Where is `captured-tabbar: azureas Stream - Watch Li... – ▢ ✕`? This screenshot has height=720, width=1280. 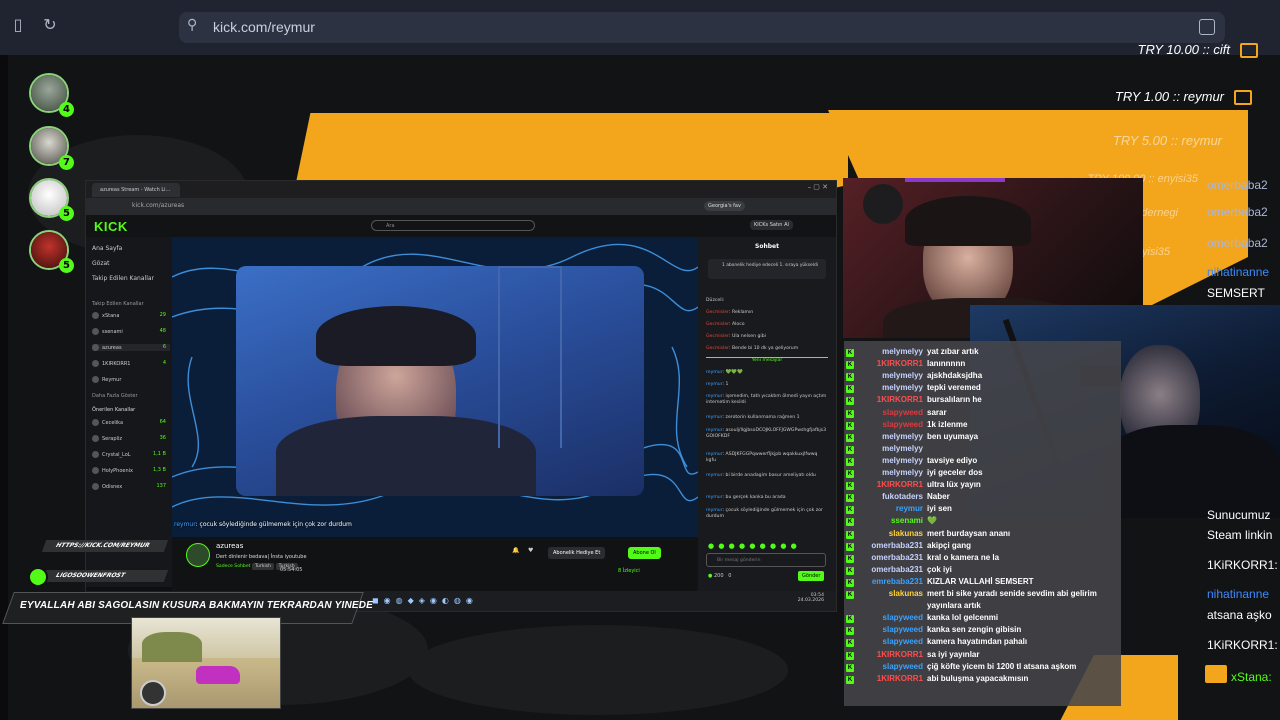 captured-tabbar: azureas Stream - Watch Li... – ▢ ✕ is located at coordinates (461, 189).